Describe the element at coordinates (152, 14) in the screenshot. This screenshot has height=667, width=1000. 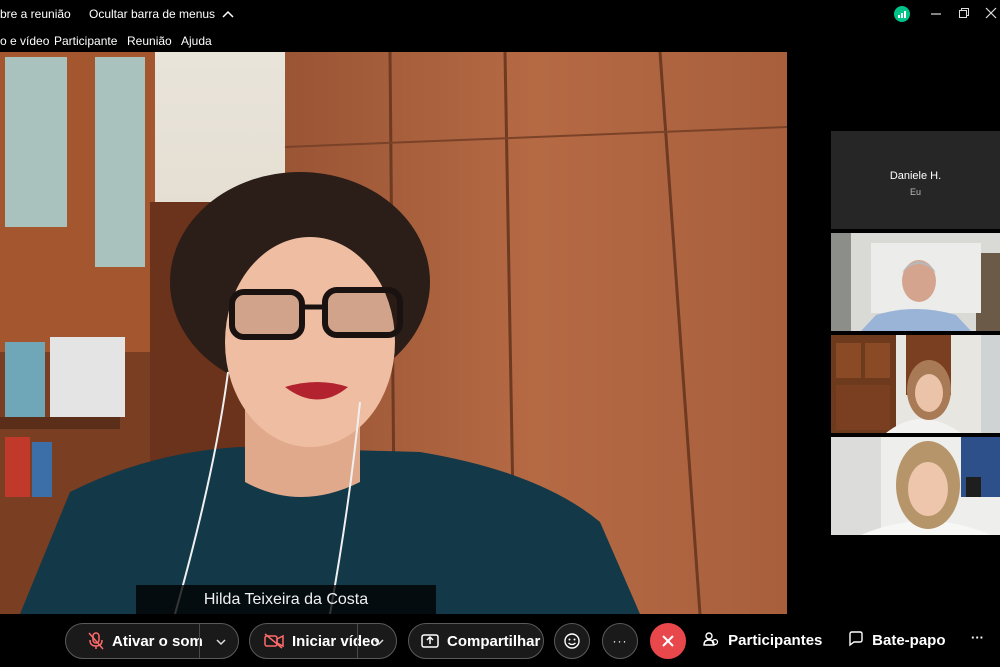
I see `hide-menu-label: Ocultar barra de menus` at that location.